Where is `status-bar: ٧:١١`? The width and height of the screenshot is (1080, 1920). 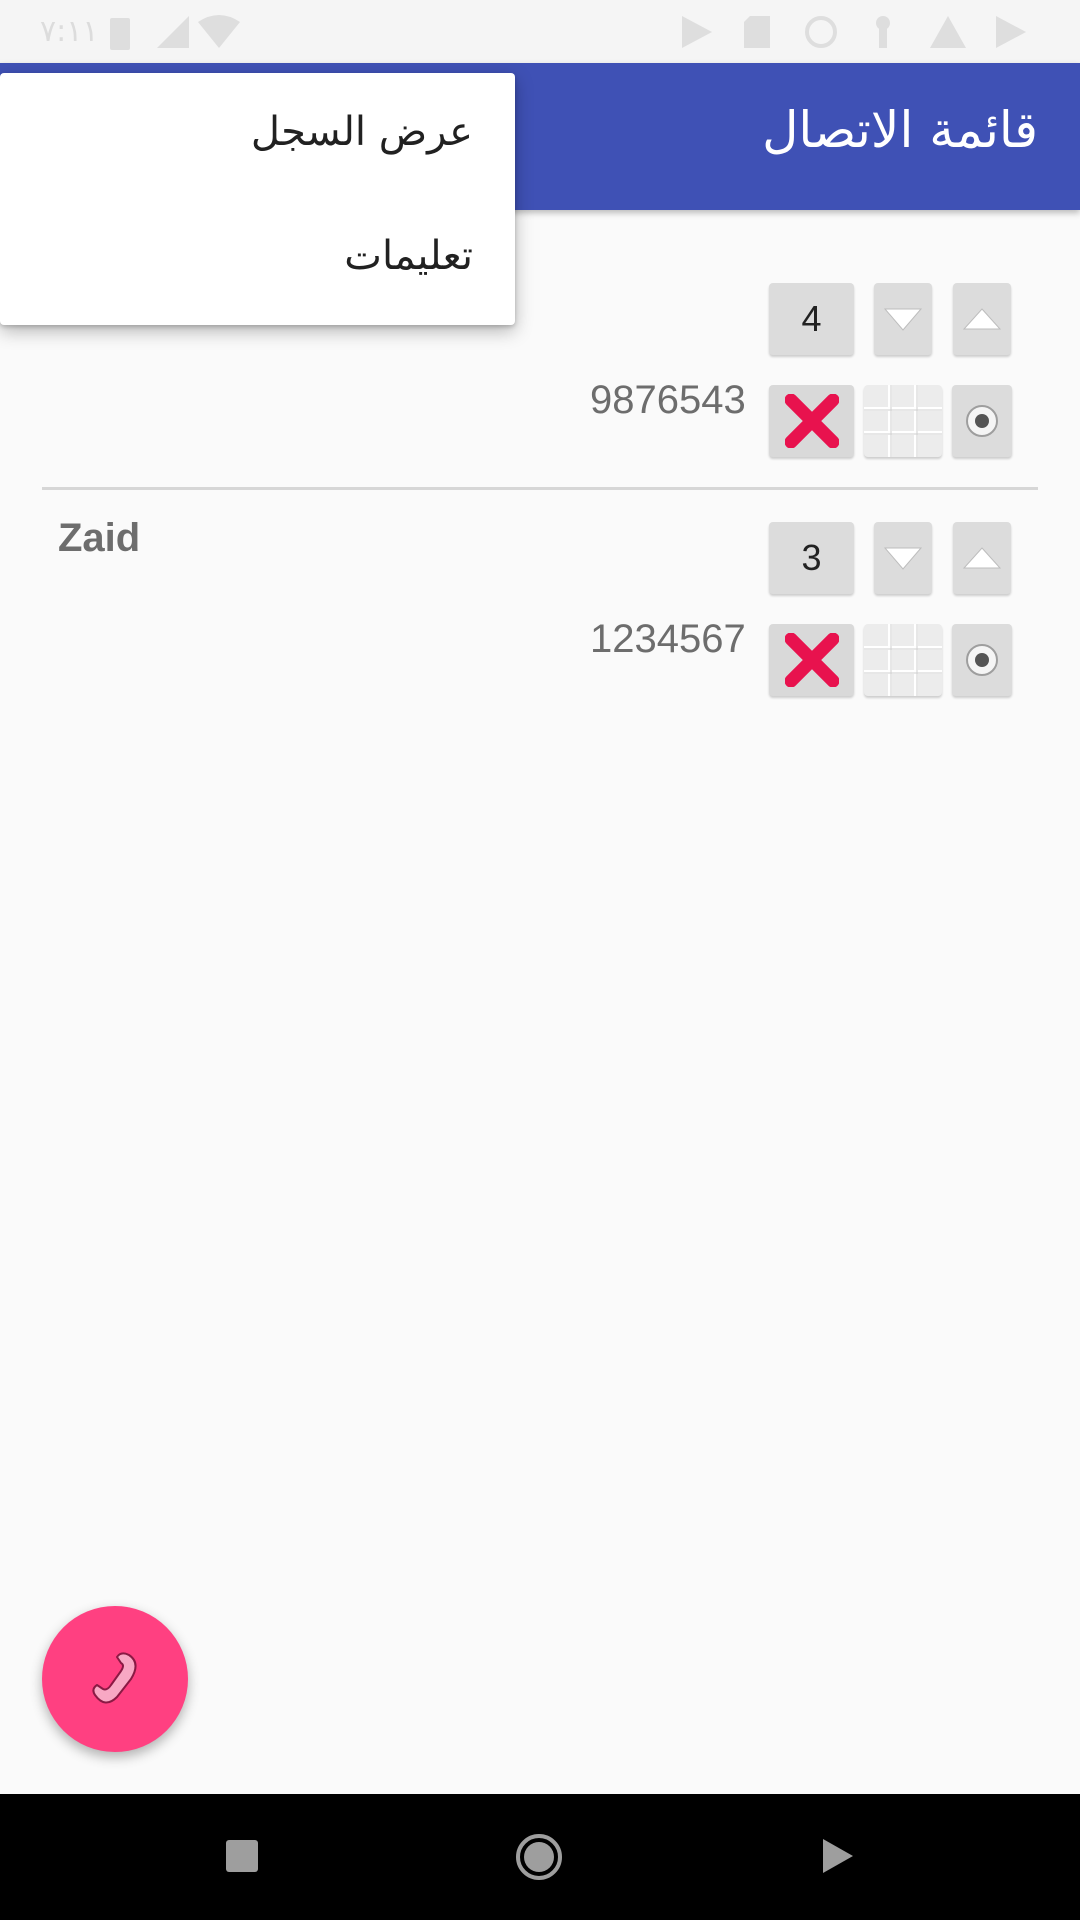
status-bar: ٧:١١ is located at coordinates (540, 31).